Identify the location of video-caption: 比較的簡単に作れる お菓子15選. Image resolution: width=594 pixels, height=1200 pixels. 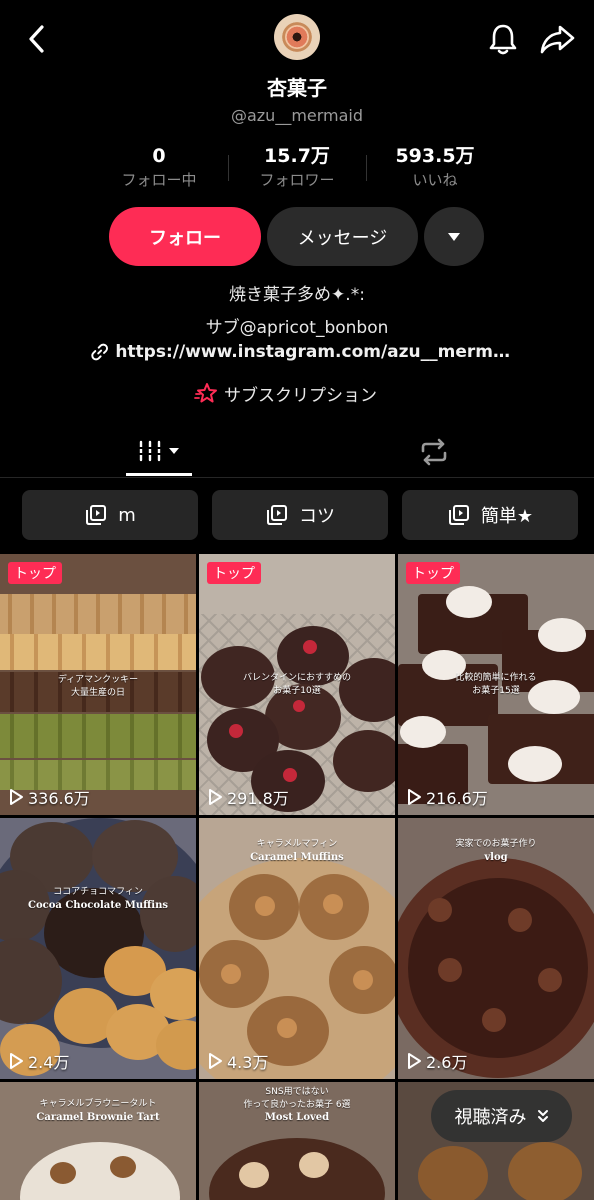
(496, 684).